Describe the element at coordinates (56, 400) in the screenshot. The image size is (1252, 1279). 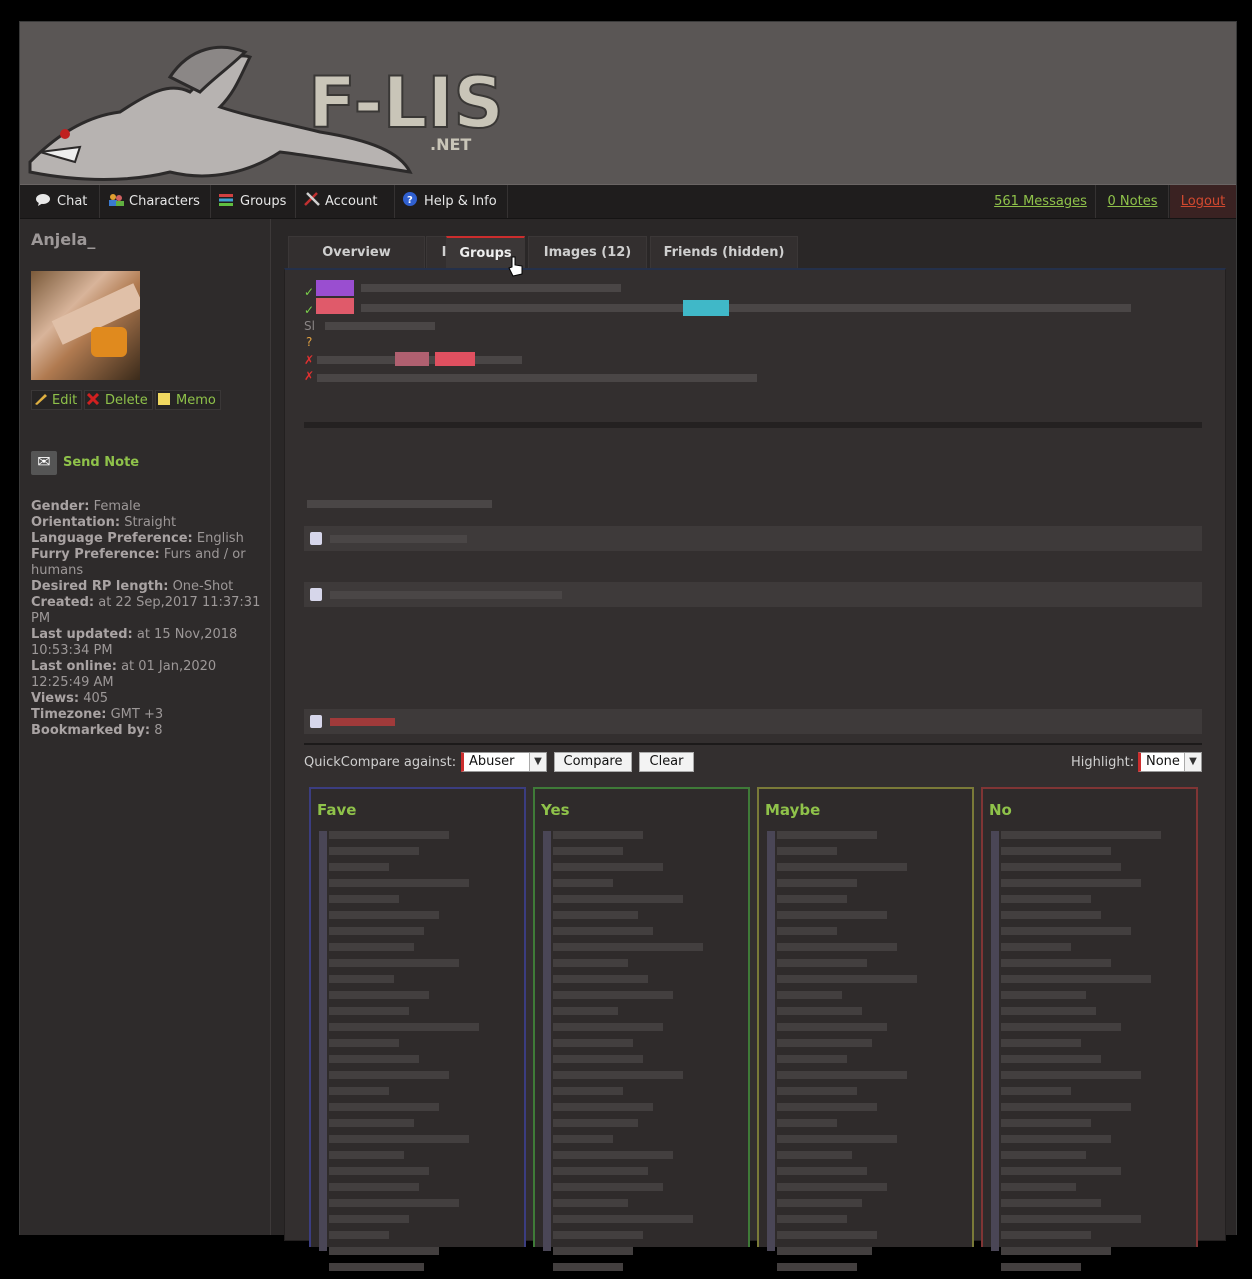
I see `edit-button: Edit` at that location.